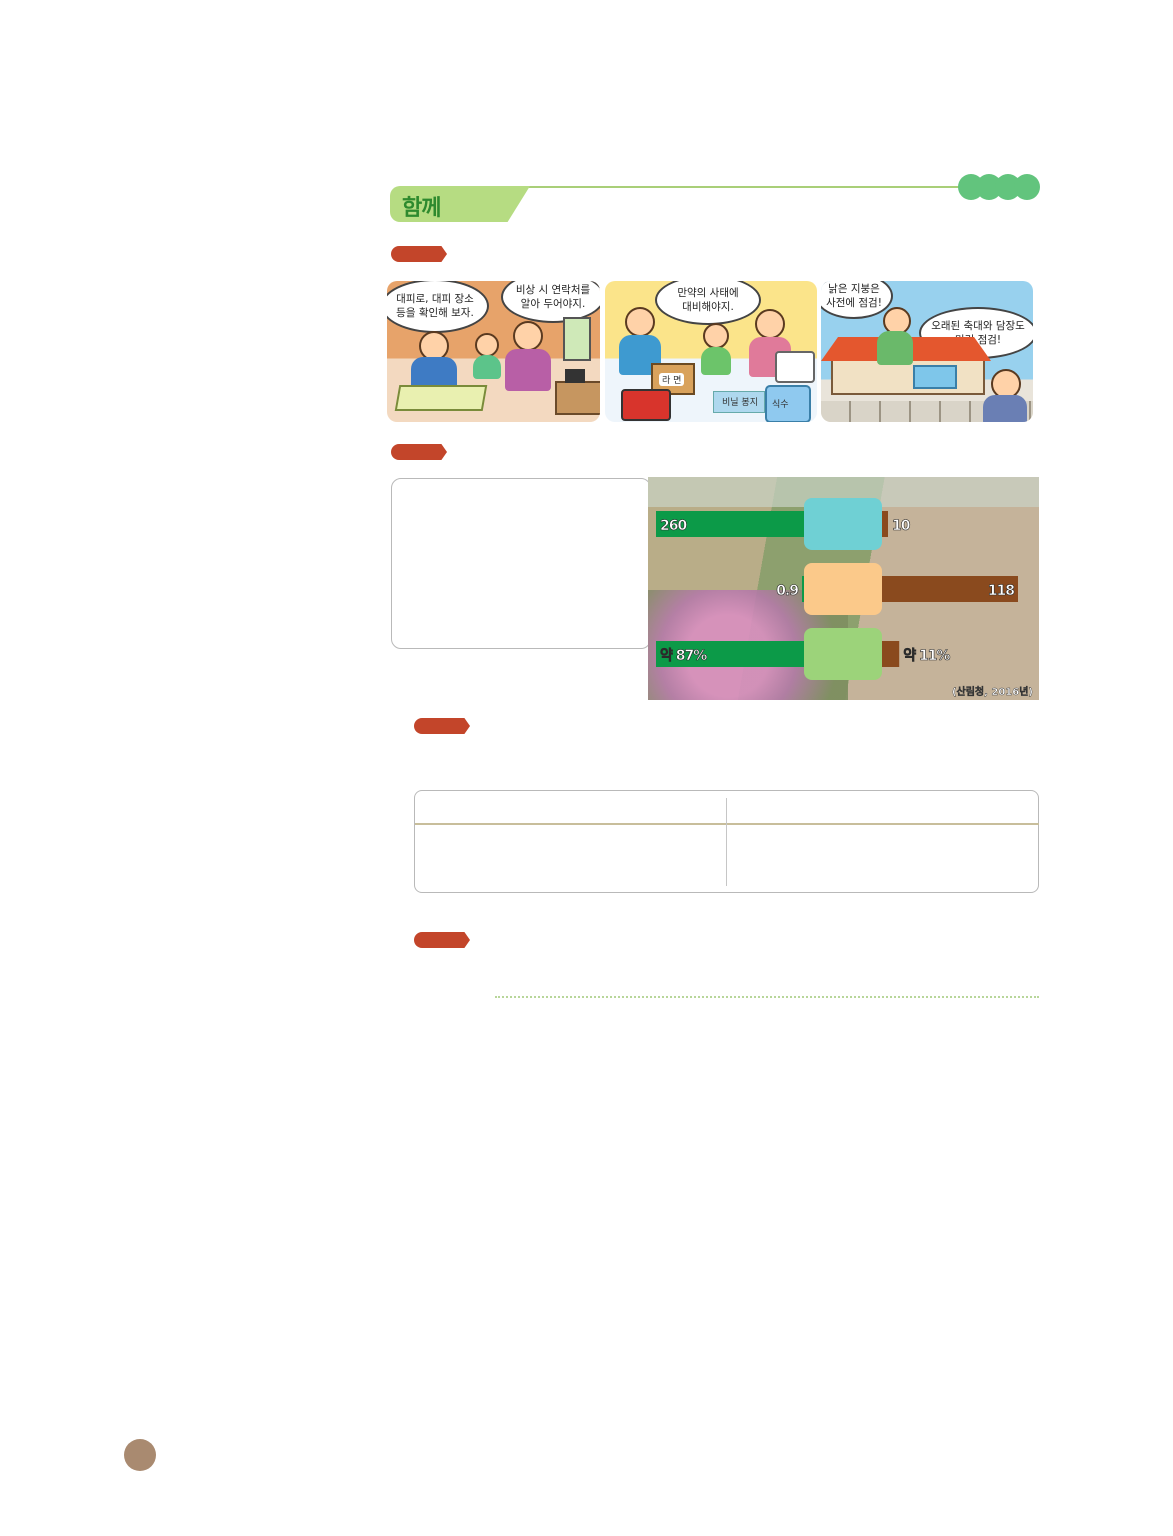  Describe the element at coordinates (640, 322) in the screenshot. I see `father-figure` at that location.